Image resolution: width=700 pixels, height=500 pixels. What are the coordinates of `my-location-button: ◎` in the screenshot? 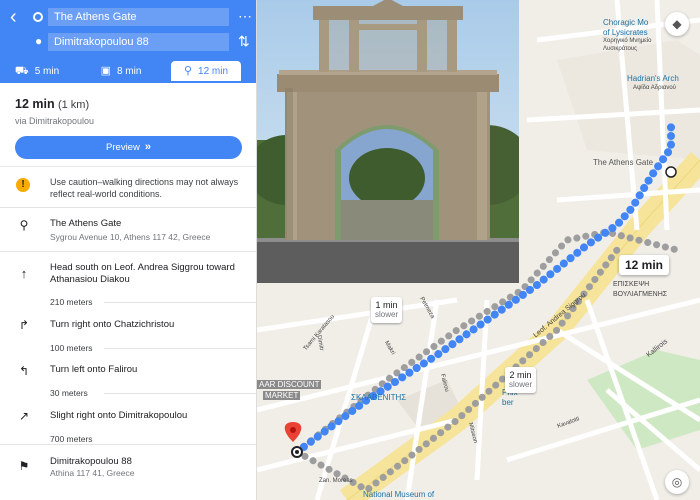 It's located at (677, 482).